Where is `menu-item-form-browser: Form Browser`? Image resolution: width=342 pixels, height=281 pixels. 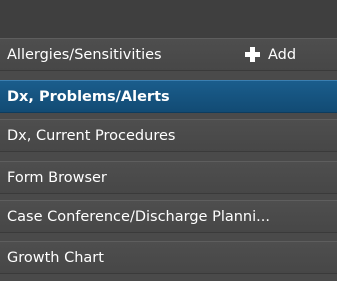 menu-item-form-browser: Form Browser is located at coordinates (168, 177).